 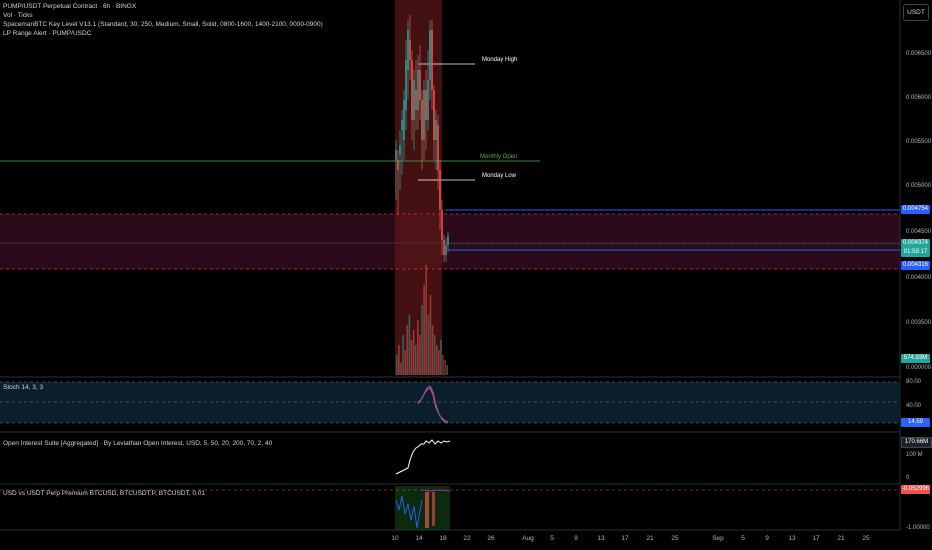 What do you see at coordinates (919, 368) in the screenshot?
I see `price-tick: 0.000000` at bounding box center [919, 368].